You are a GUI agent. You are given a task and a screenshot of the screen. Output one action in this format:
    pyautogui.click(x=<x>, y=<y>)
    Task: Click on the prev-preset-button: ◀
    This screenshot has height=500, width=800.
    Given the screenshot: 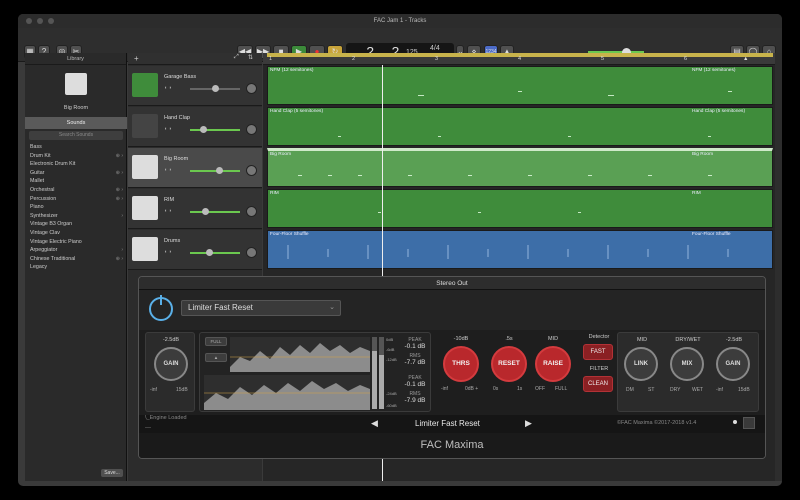 What is the action you would take?
    pyautogui.click(x=374, y=423)
    